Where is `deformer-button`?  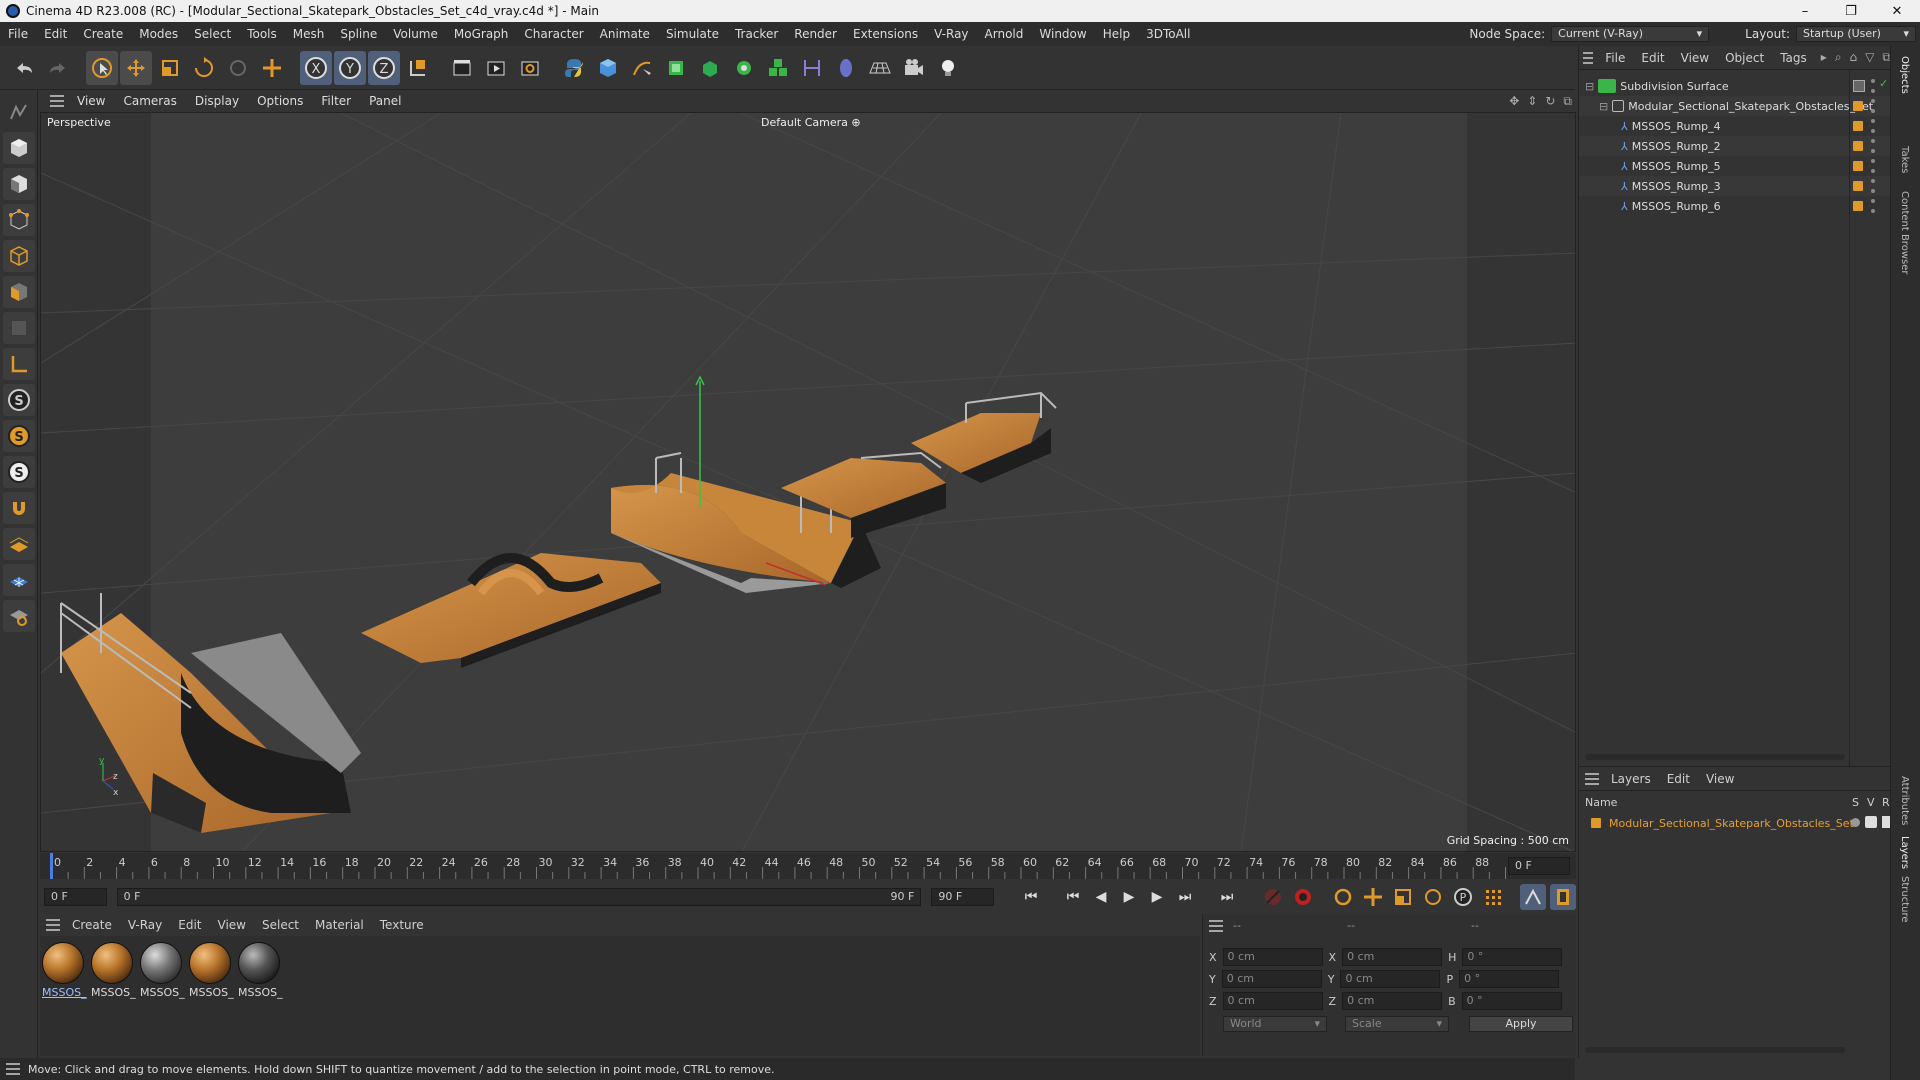
deformer-button is located at coordinates (812, 68).